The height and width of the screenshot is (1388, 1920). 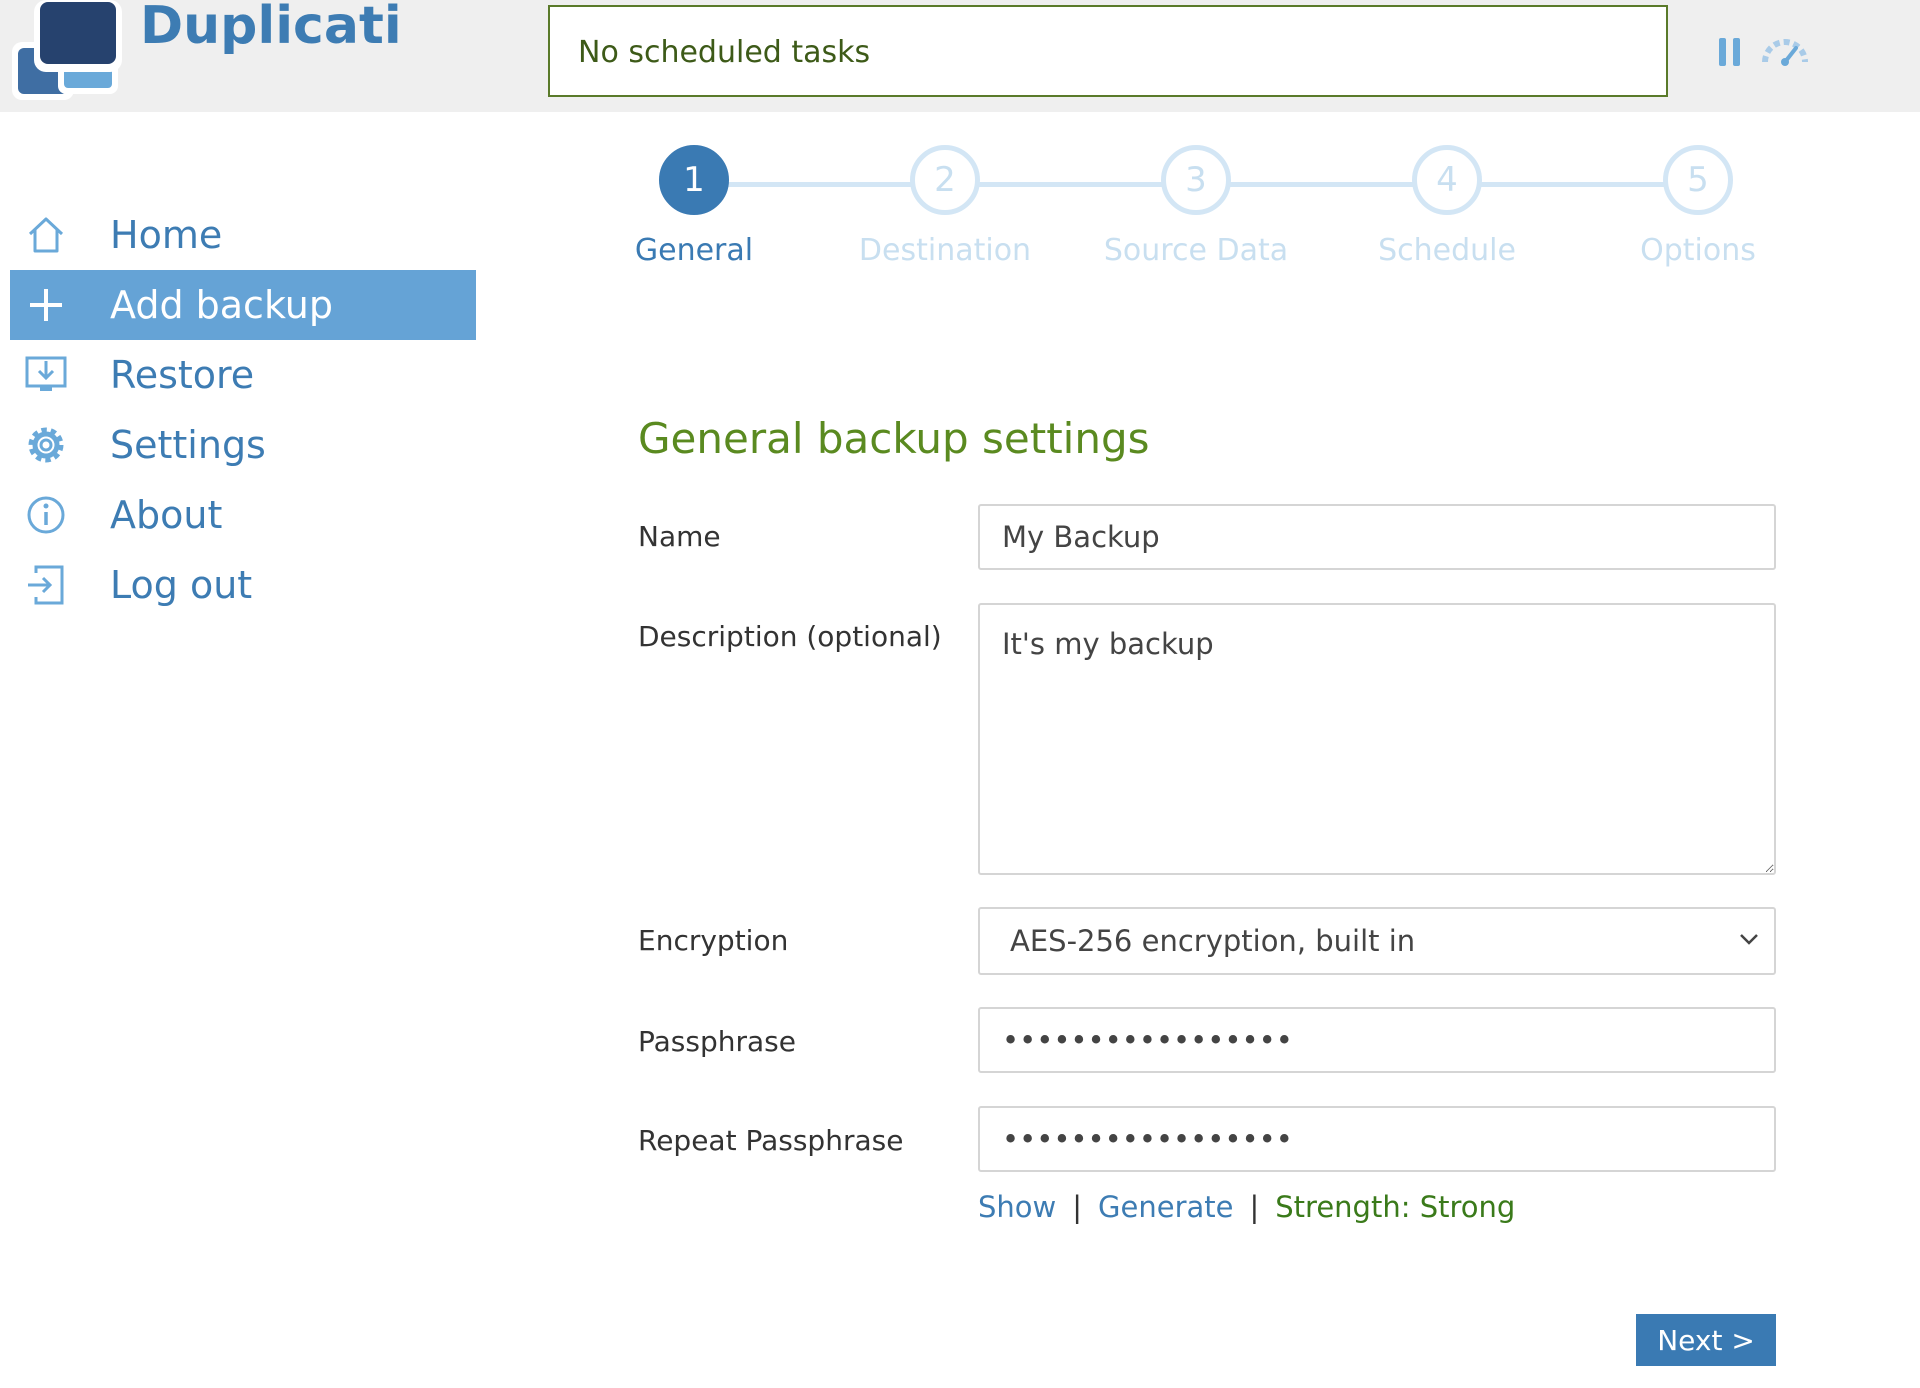 What do you see at coordinates (1706, 1340) in the screenshot?
I see `next-button: Next >` at bounding box center [1706, 1340].